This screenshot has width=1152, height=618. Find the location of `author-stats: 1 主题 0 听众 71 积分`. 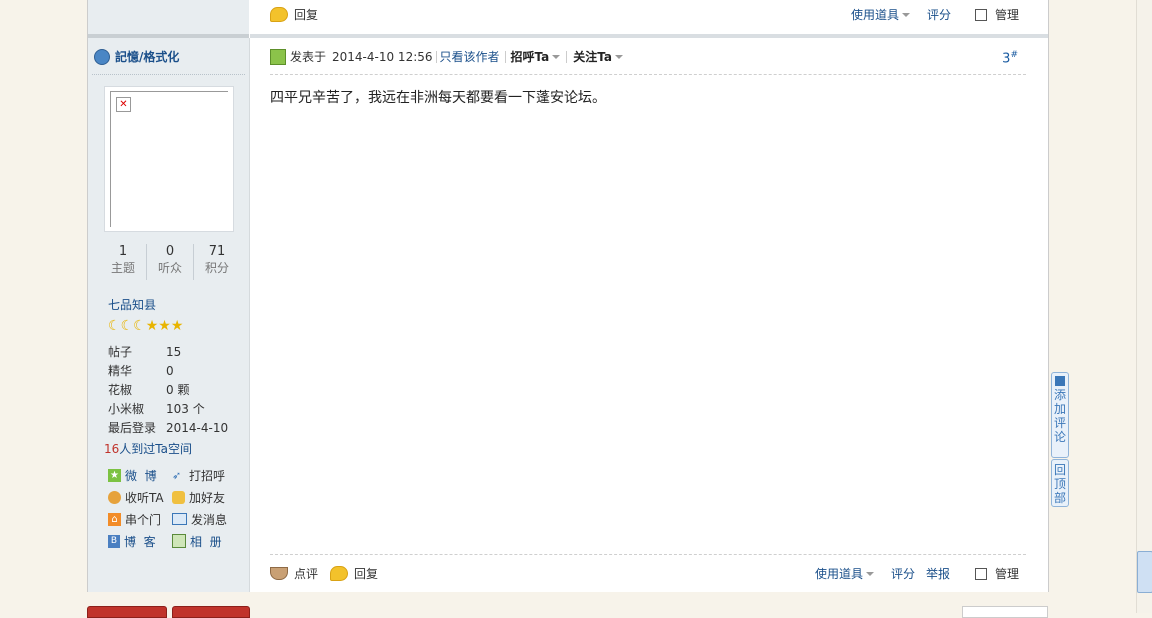

author-stats: 1 主题 0 听众 71 积分 is located at coordinates (170, 262).